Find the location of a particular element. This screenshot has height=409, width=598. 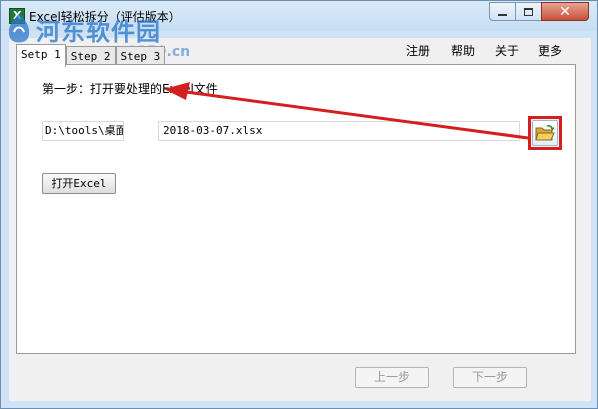

watermark-logo-icon is located at coordinates (19, 28).